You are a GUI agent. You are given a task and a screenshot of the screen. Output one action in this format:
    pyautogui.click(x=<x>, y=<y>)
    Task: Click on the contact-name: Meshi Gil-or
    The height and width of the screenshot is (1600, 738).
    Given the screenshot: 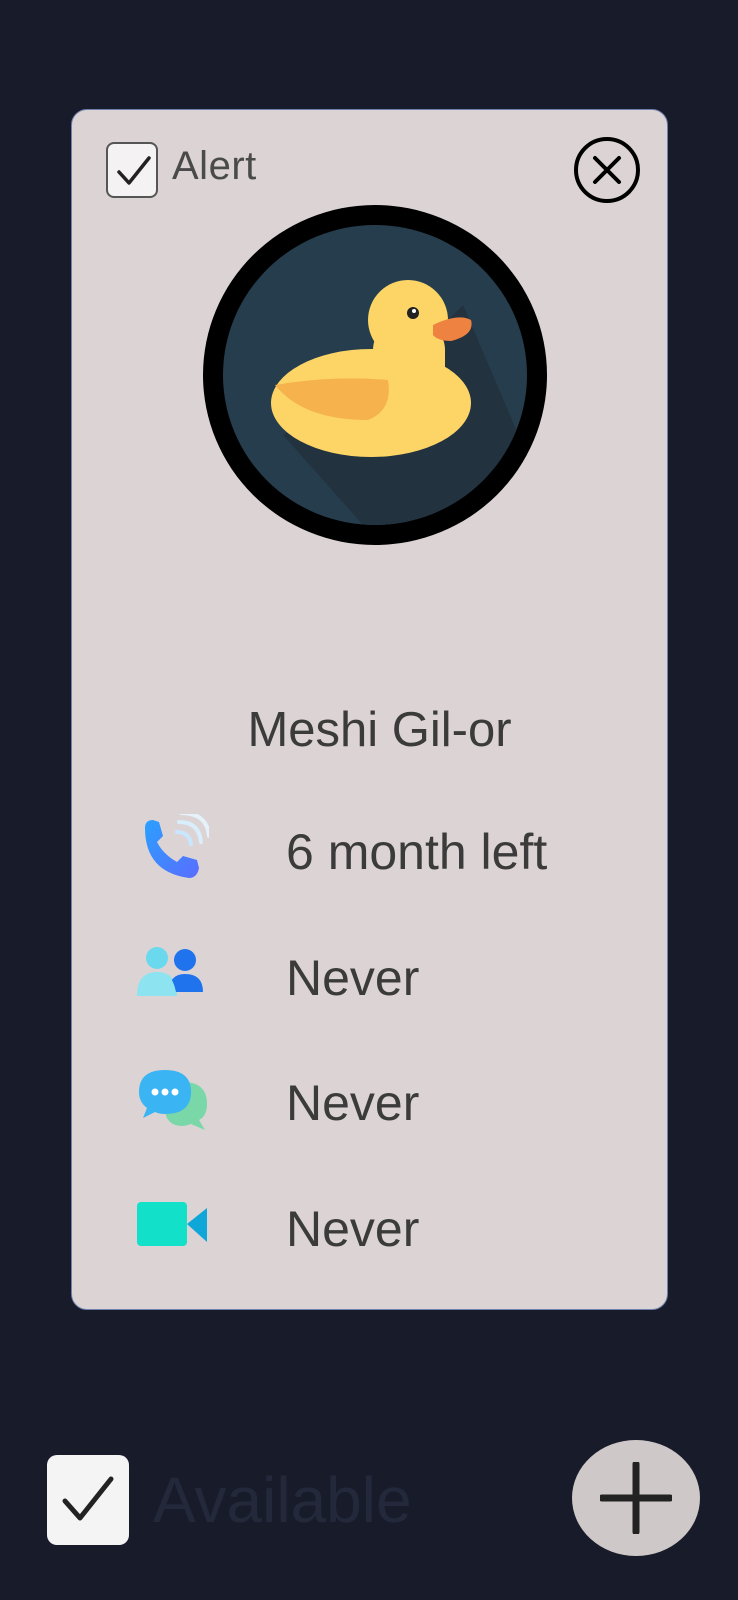 What is the action you would take?
    pyautogui.click(x=379, y=730)
    